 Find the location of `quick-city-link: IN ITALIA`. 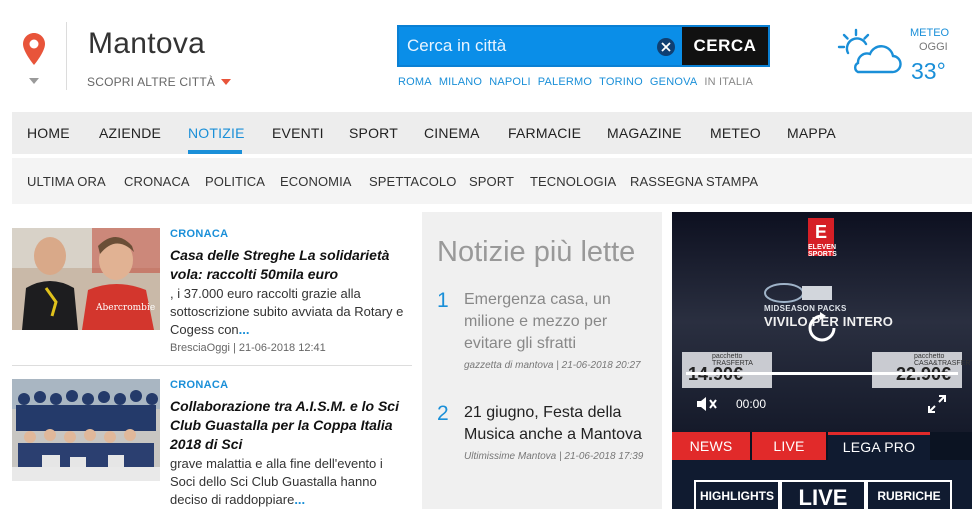

quick-city-link: IN ITALIA is located at coordinates (728, 82).